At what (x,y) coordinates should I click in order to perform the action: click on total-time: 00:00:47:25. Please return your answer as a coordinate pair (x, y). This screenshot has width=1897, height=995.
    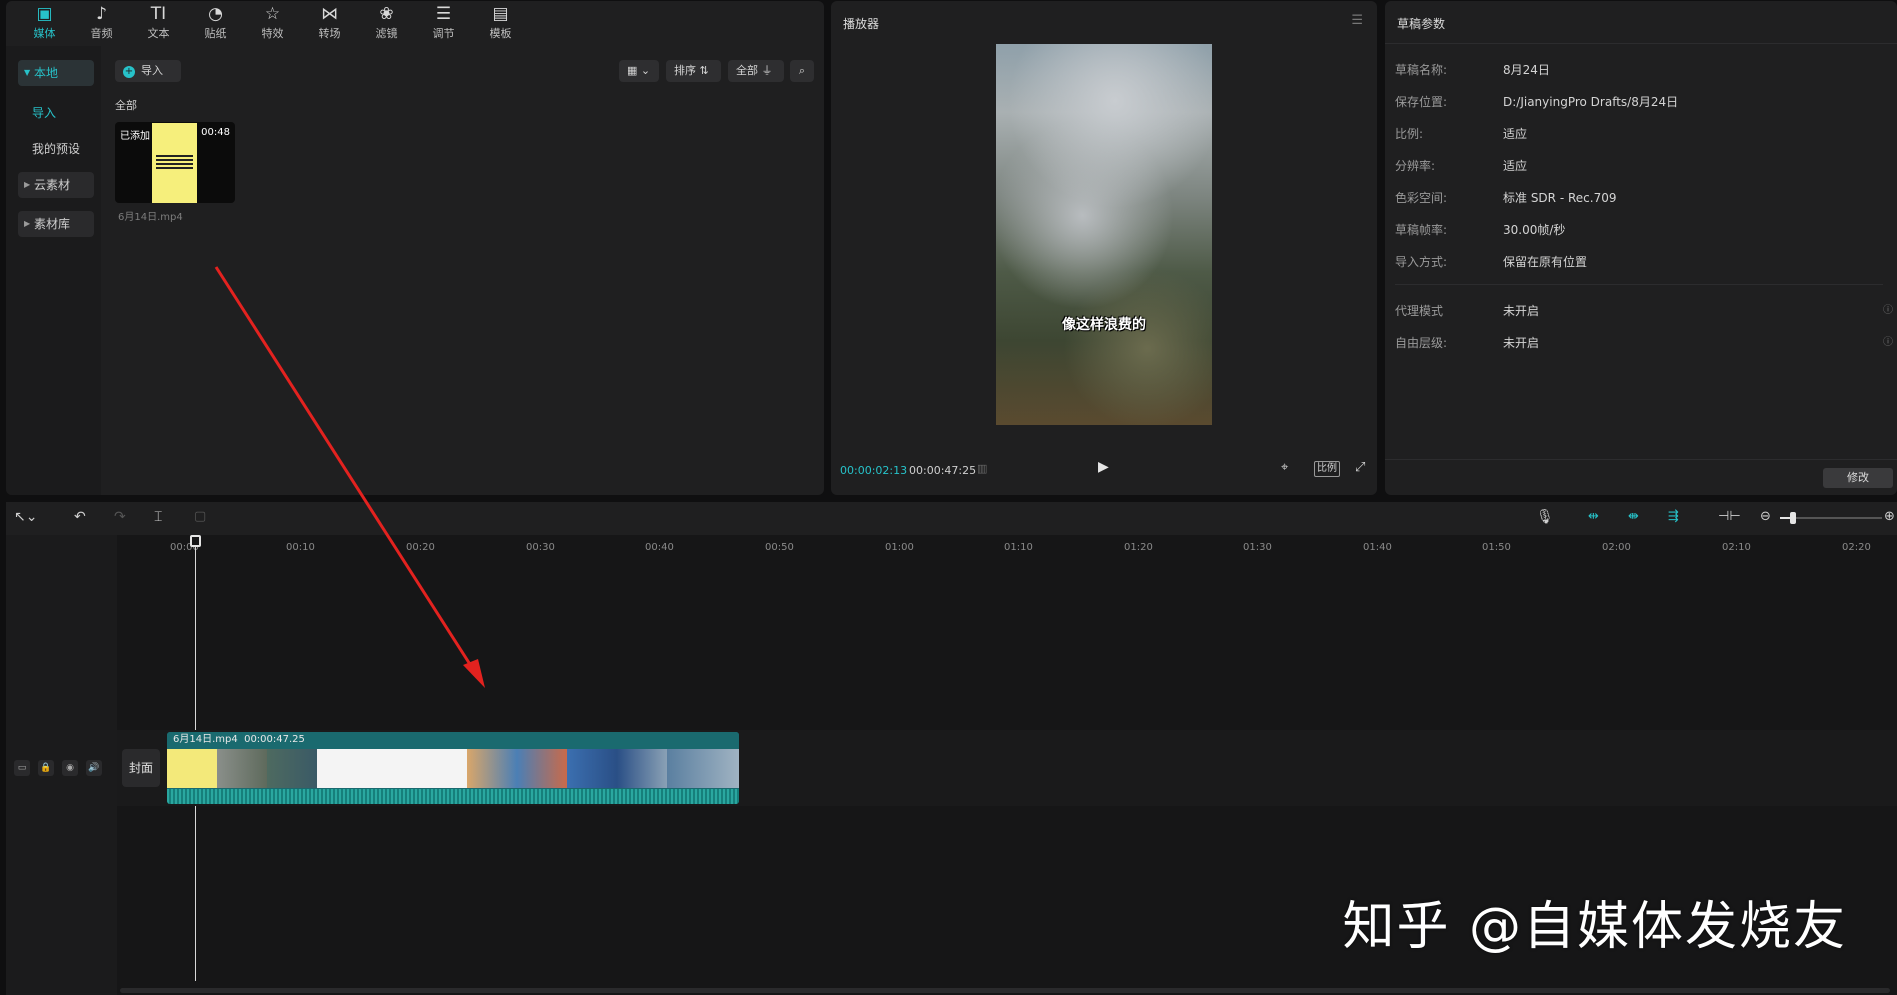
    Looking at the image, I should click on (943, 470).